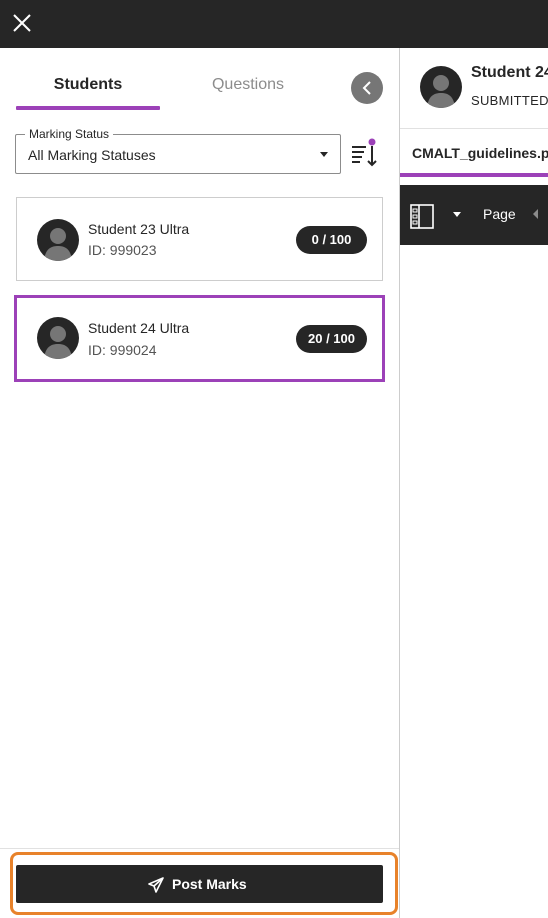 The width and height of the screenshot is (548, 918). I want to click on student-name: Student 24 Ultra, so click(139, 328).